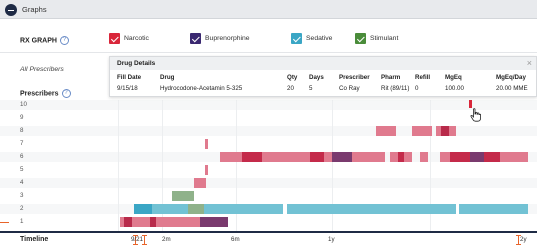 Image resolution: width=537 pixels, height=245 pixels. I want to click on close-icon: ×, so click(529, 63).